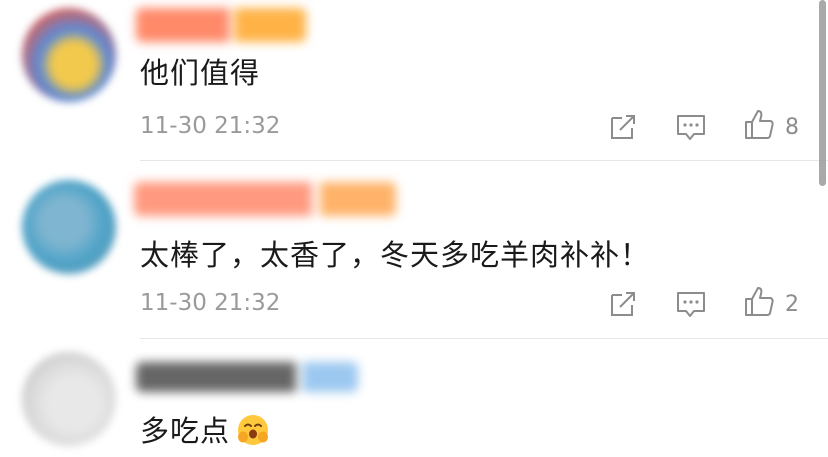  Describe the element at coordinates (792, 304) in the screenshot. I see `like-count: 2` at that location.